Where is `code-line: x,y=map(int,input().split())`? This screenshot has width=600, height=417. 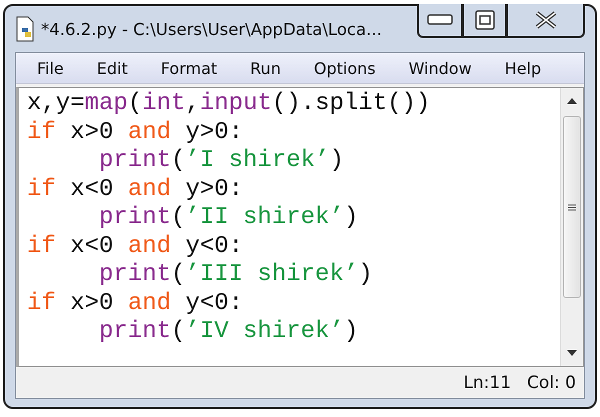
code-line: x,y=map(int,input().split()) is located at coordinates (229, 104).